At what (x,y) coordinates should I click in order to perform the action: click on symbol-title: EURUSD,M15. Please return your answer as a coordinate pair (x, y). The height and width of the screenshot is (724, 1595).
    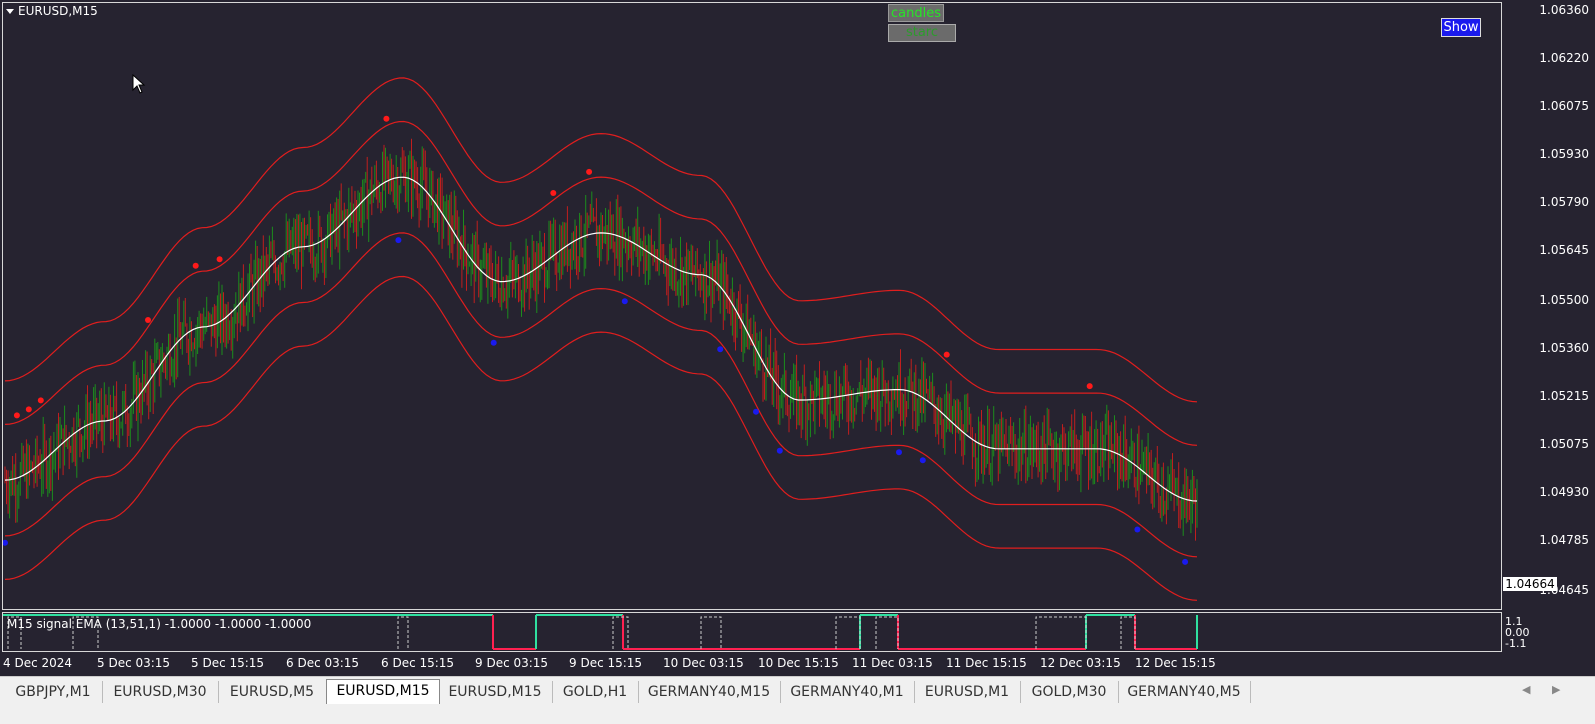
    Looking at the image, I should click on (58, 11).